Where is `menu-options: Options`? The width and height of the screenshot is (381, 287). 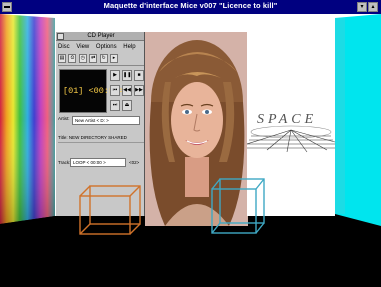 menu-options: Options is located at coordinates (106, 47).